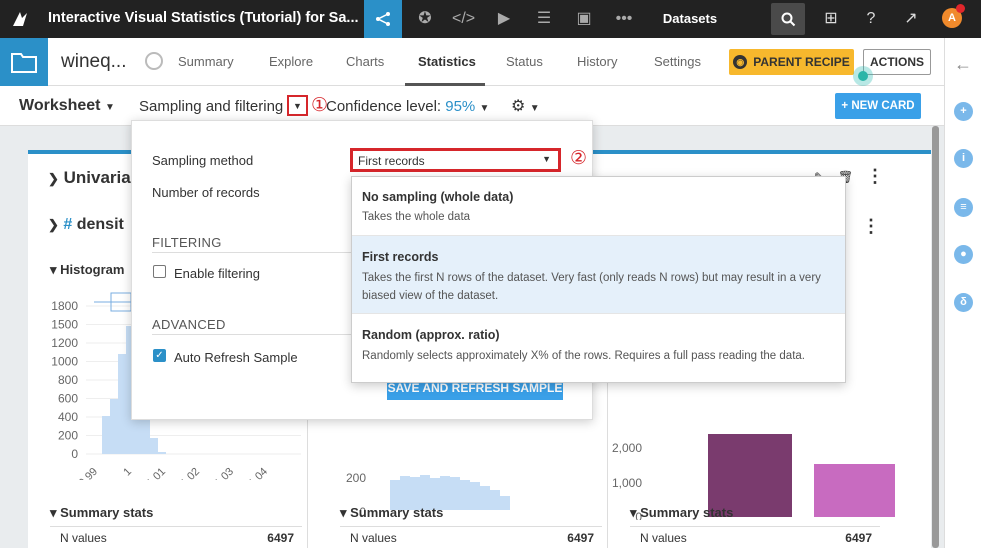 The width and height of the screenshot is (981, 548). Describe the element at coordinates (690, 19) in the screenshot. I see `datasets-menu: Datasets` at that location.